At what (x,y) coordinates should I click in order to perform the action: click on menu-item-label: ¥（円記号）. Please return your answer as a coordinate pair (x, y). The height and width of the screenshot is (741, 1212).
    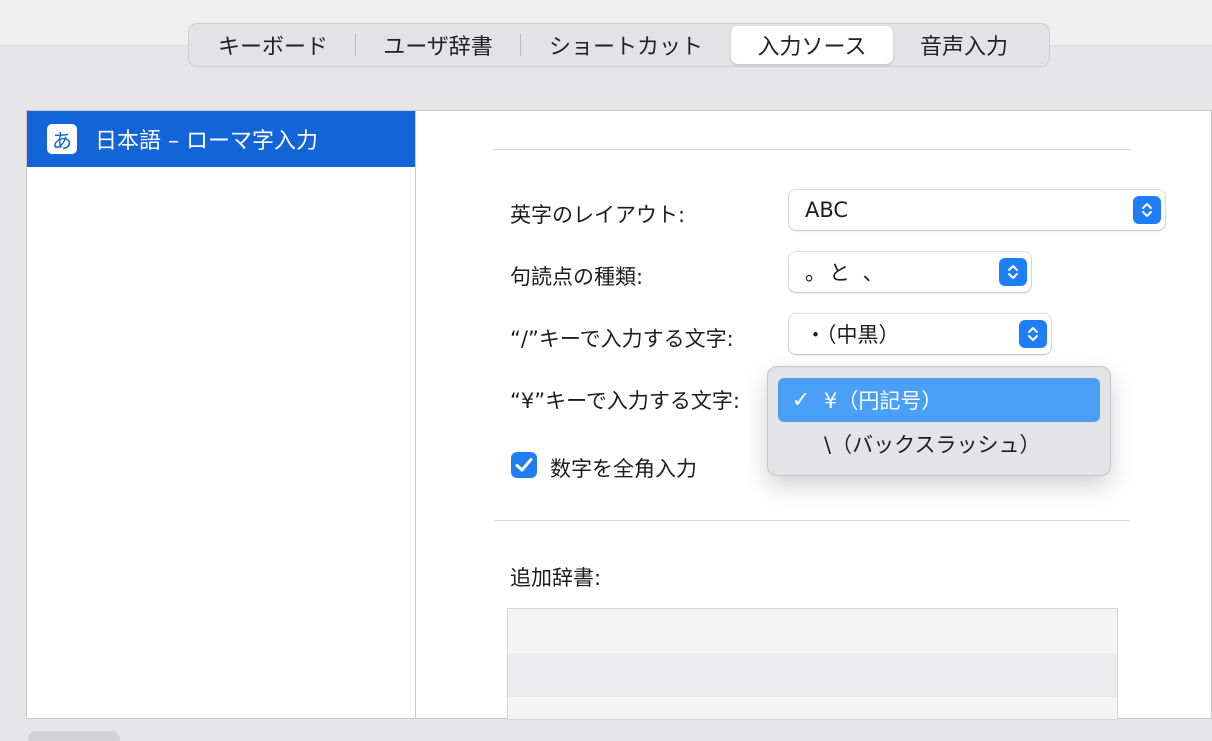
    Looking at the image, I should click on (883, 401).